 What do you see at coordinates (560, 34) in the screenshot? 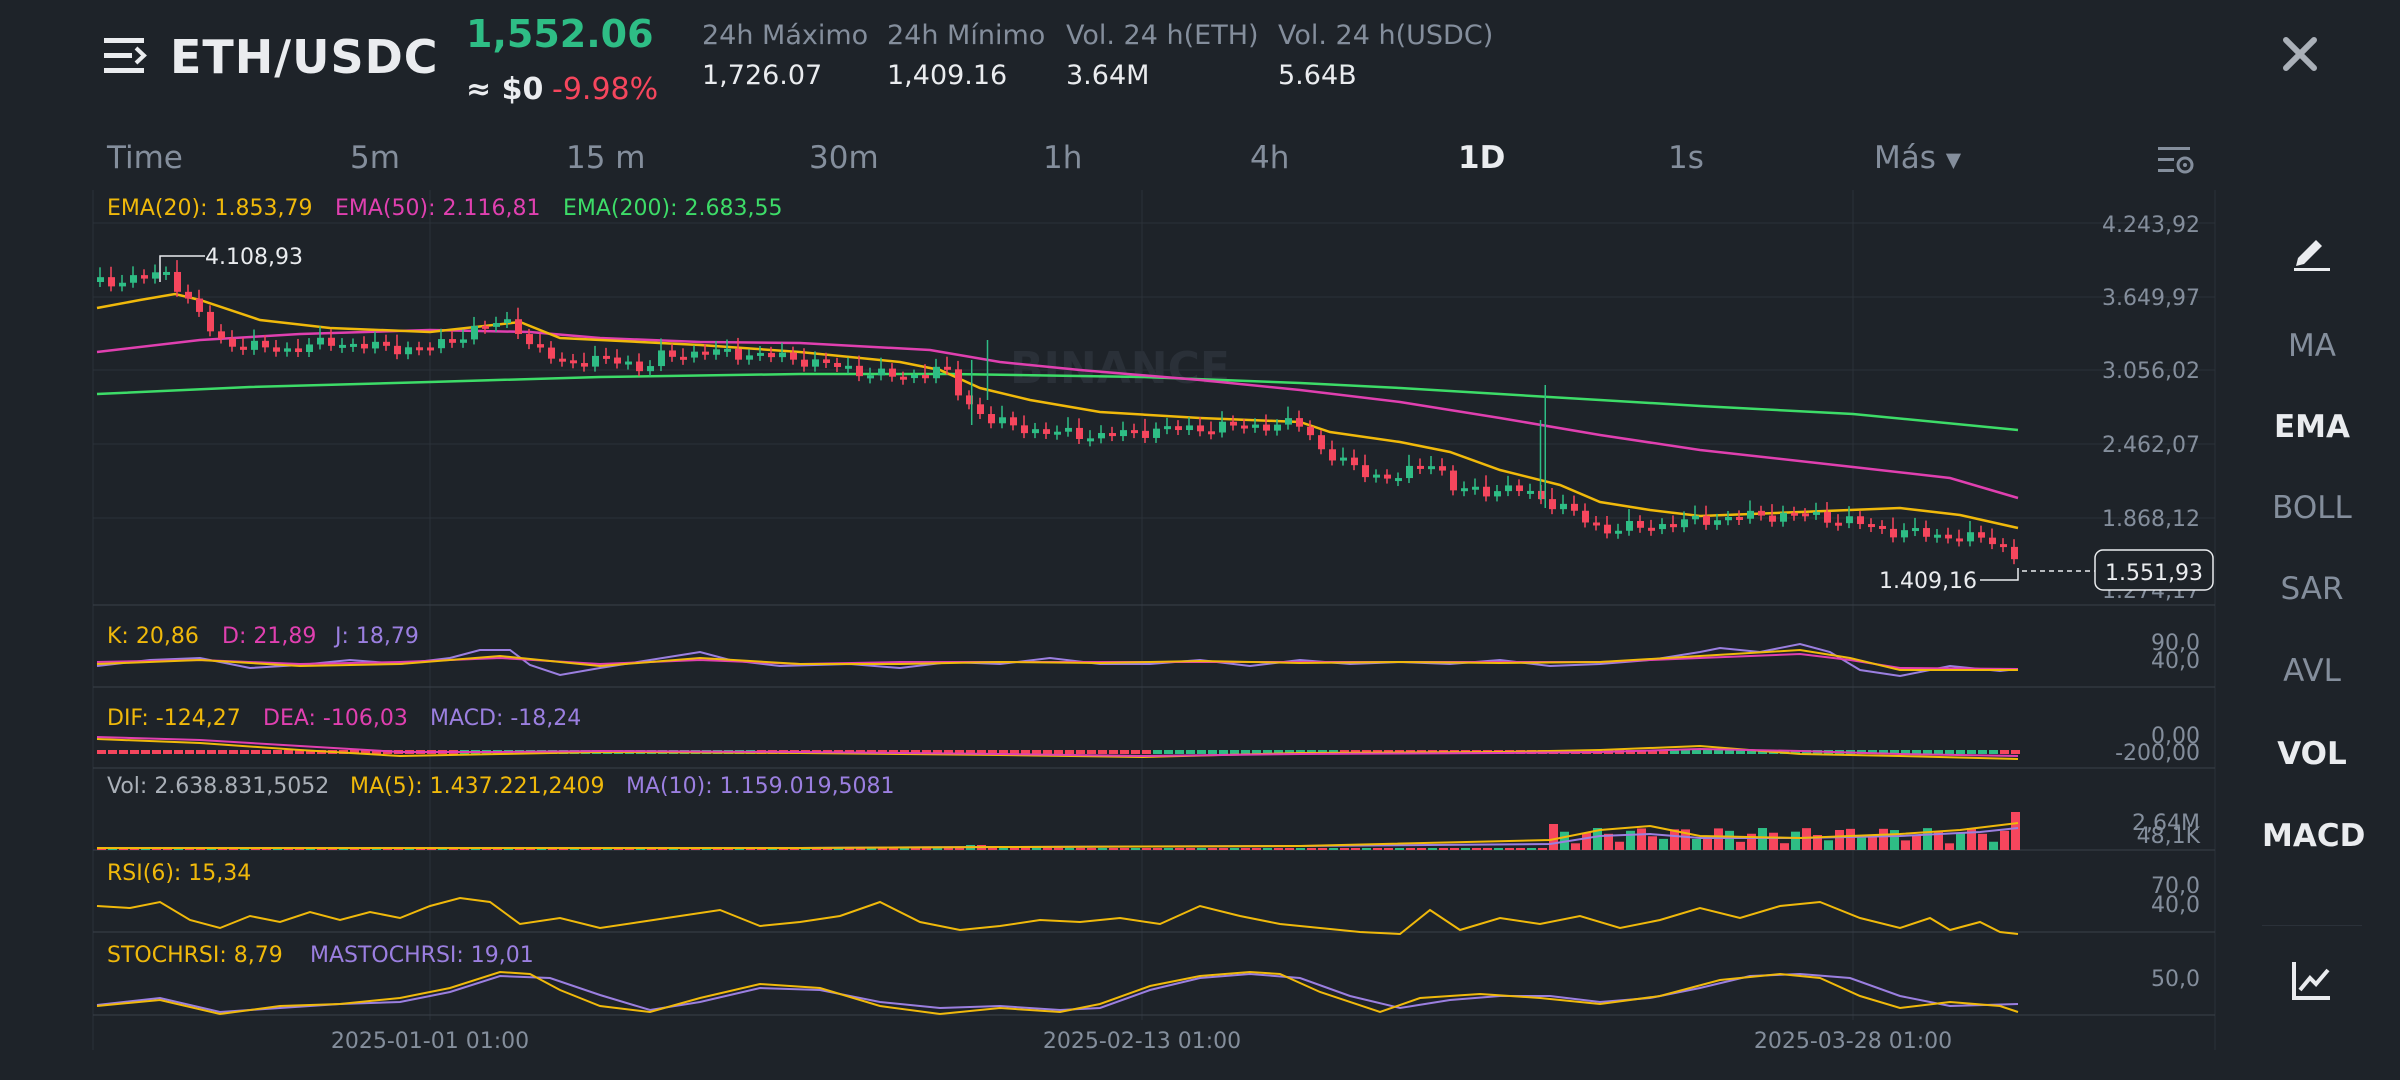
I see `last-price: 1,552.06` at bounding box center [560, 34].